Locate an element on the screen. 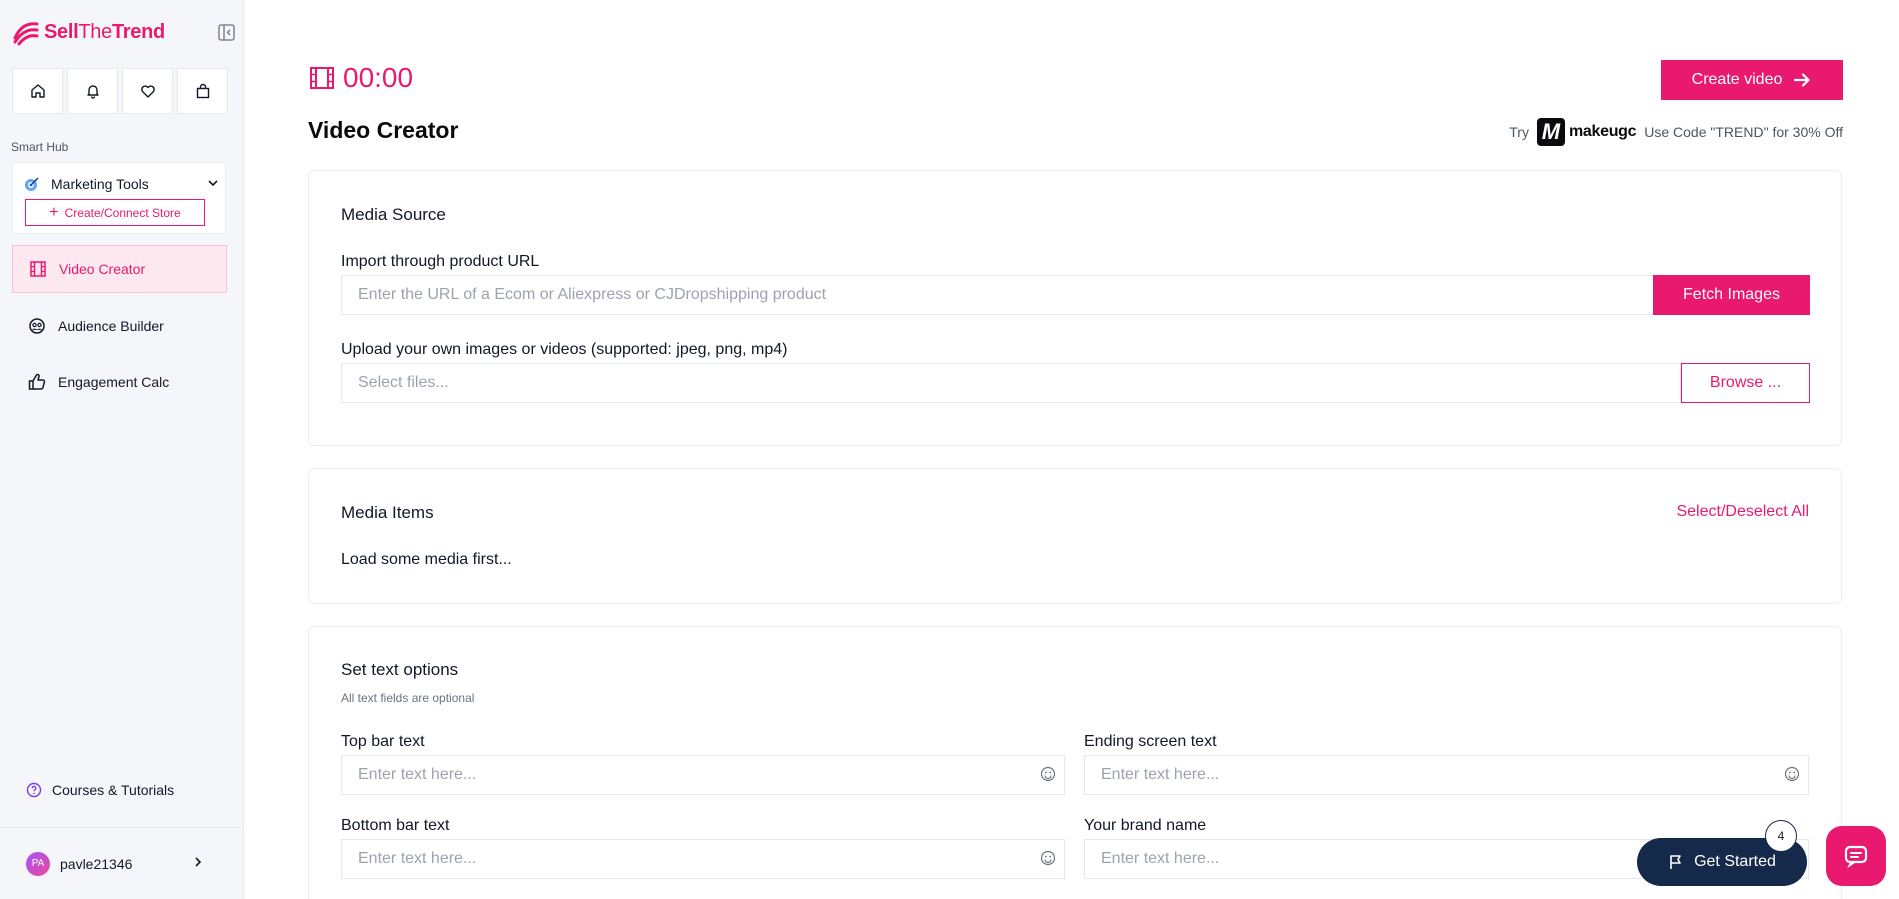 The width and height of the screenshot is (1899, 899). chat-icon is located at coordinates (1856, 857).